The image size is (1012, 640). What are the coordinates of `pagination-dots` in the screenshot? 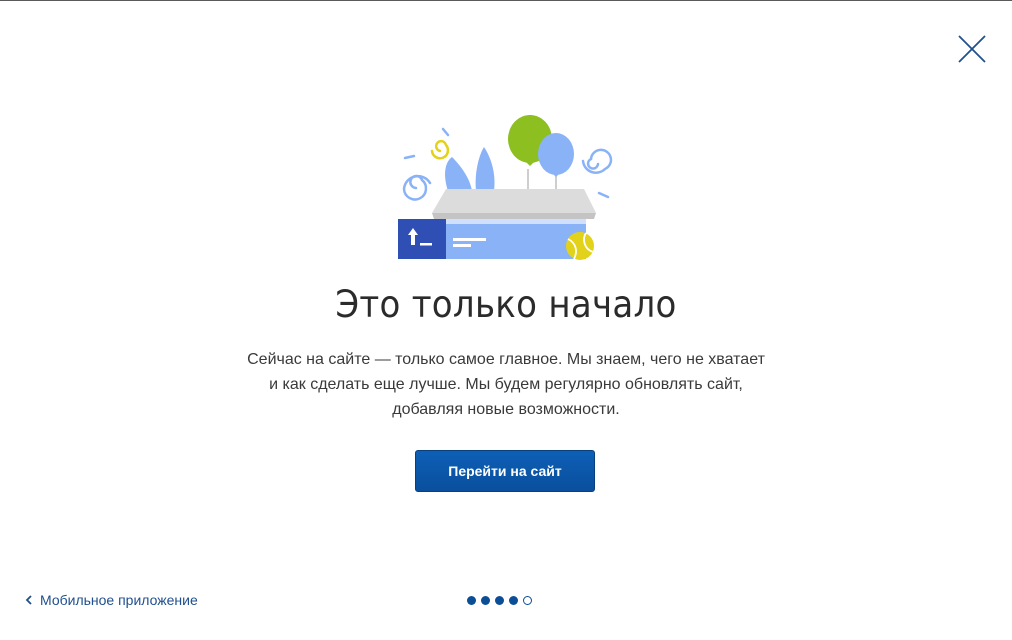 It's located at (499, 600).